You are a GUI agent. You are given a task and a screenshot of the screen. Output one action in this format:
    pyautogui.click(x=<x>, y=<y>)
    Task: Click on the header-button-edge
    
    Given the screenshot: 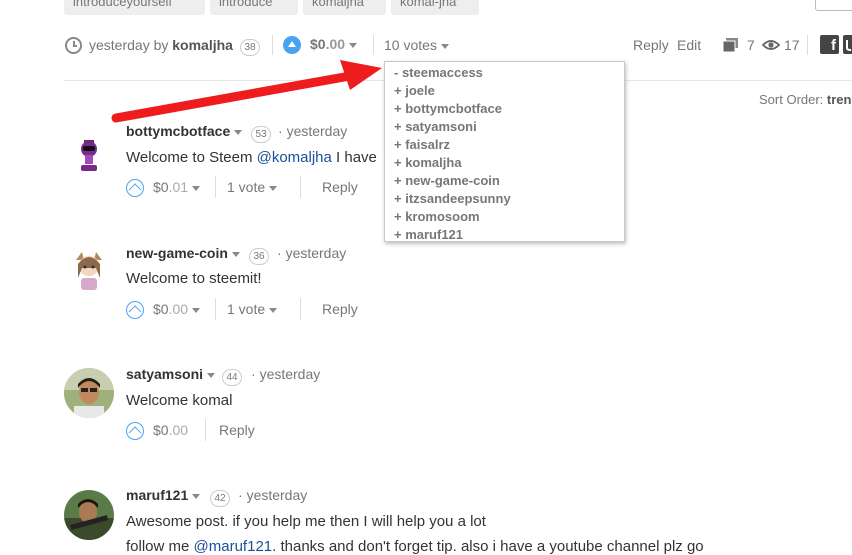 What is the action you would take?
    pyautogui.click(x=833, y=5)
    